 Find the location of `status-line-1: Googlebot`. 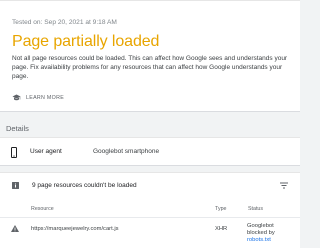

status-line-1: Googlebot is located at coordinates (260, 226).